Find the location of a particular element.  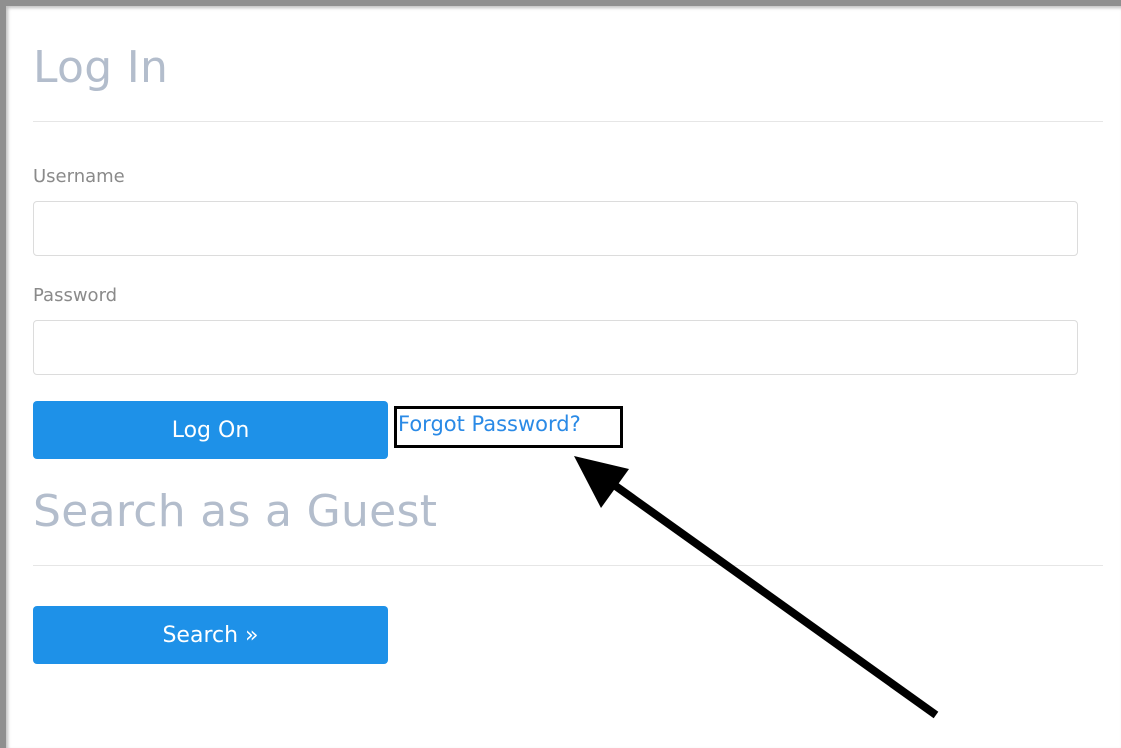

username-label: Username is located at coordinates (79, 176).